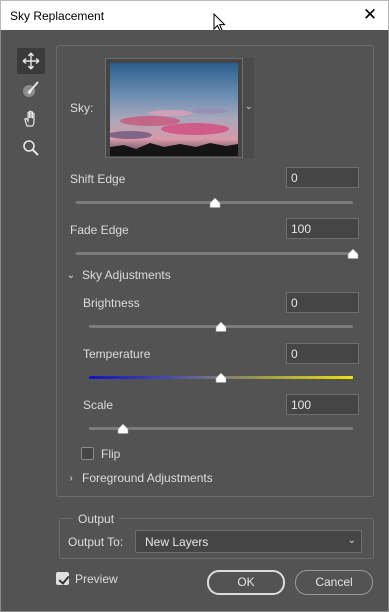 The width and height of the screenshot is (389, 612). What do you see at coordinates (87, 453) in the screenshot?
I see `flip-checkbox` at bounding box center [87, 453].